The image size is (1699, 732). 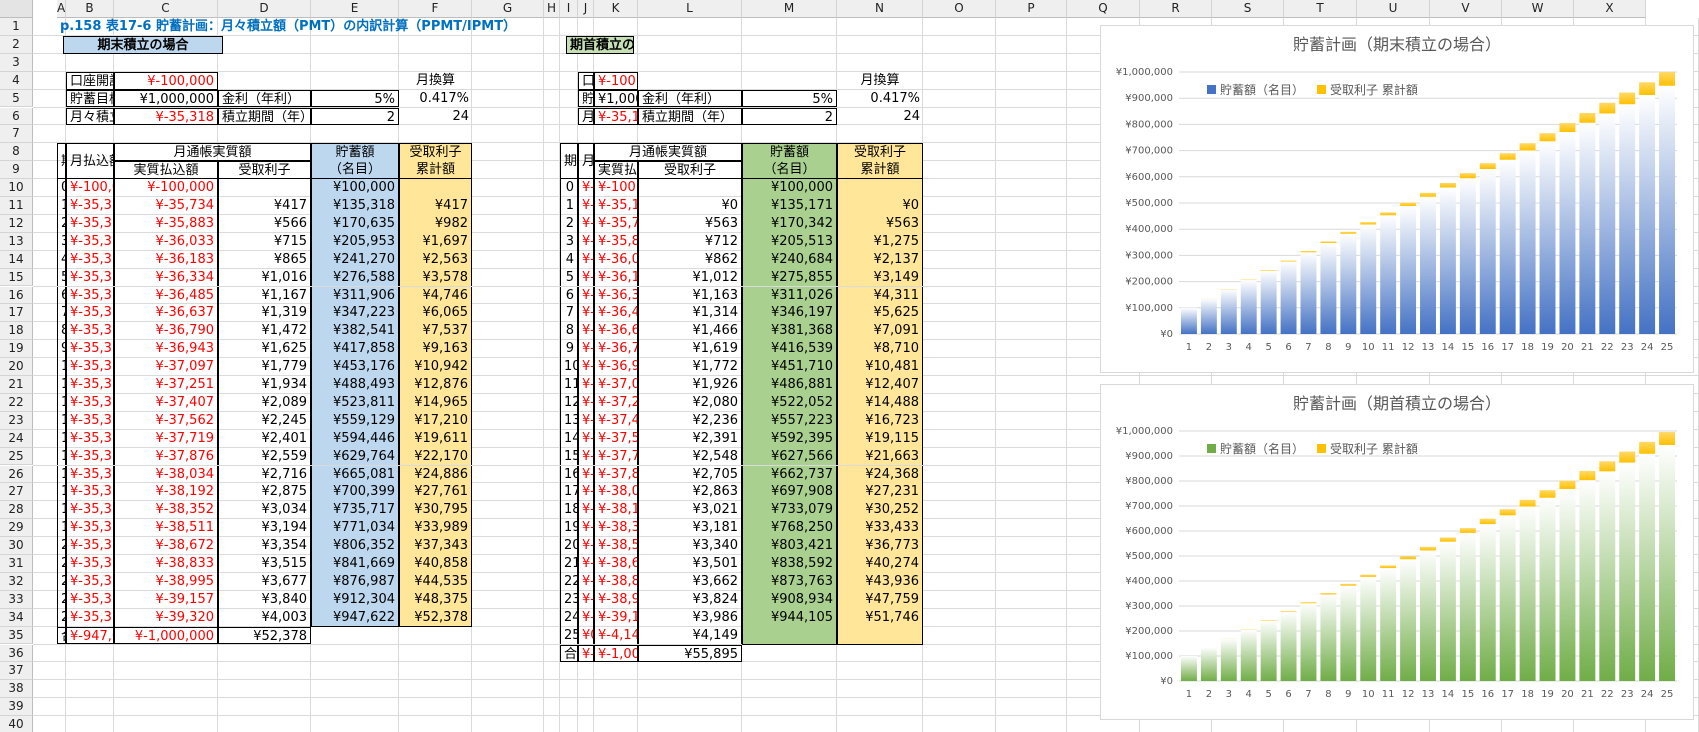 What do you see at coordinates (1031, 9) in the screenshot?
I see `column-header: P` at bounding box center [1031, 9].